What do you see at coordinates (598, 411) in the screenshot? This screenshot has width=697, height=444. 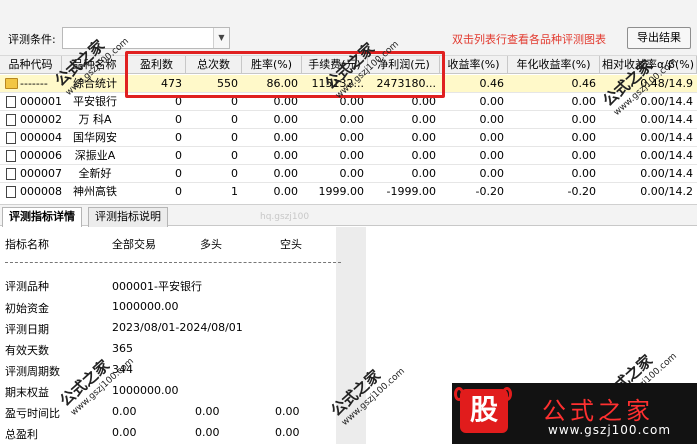 I see `logo-title: 公式之家` at bounding box center [598, 411].